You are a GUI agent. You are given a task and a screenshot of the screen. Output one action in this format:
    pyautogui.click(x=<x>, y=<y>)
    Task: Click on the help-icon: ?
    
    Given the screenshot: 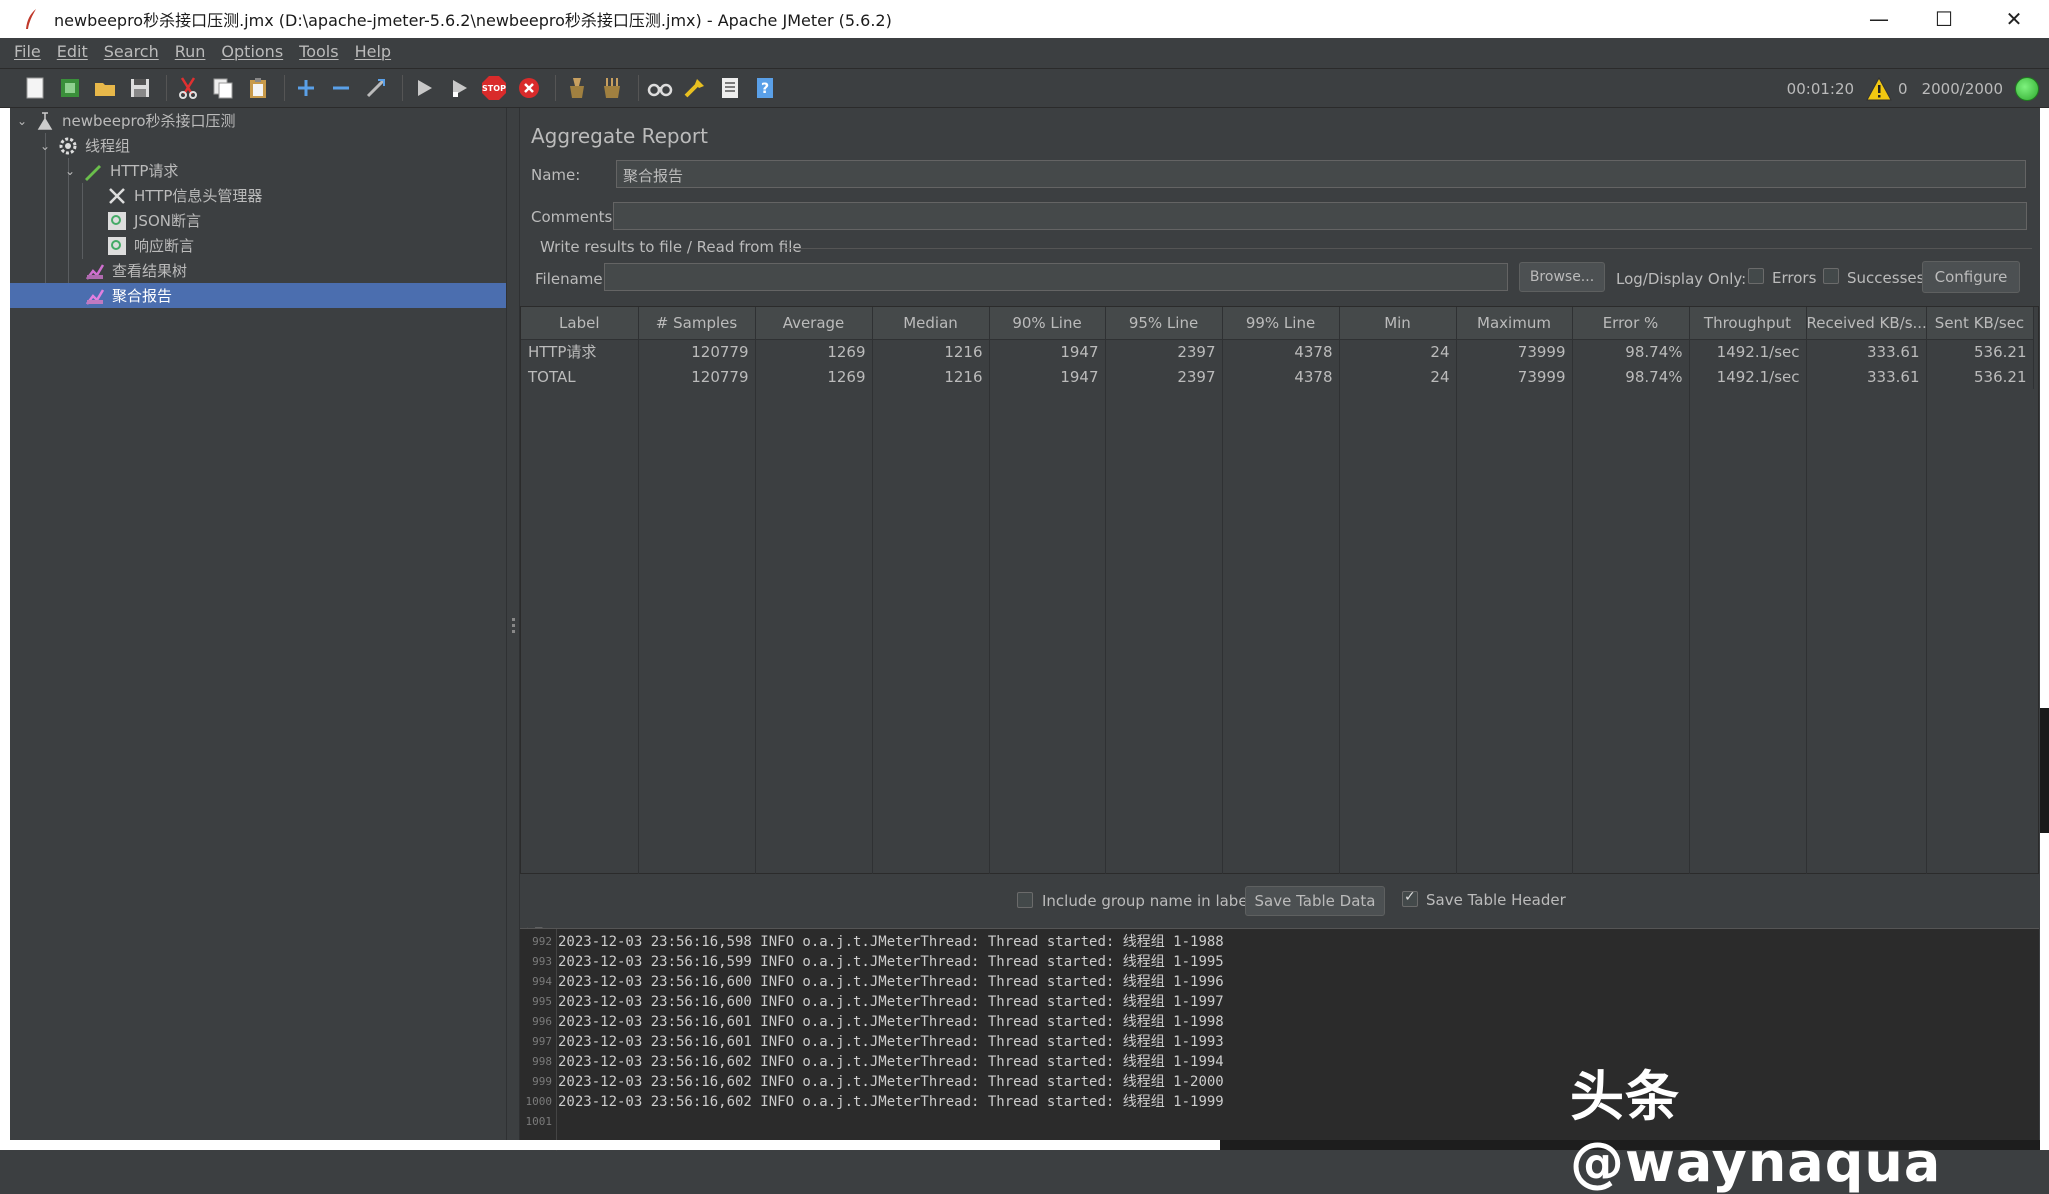 What is the action you would take?
    pyautogui.click(x=765, y=88)
    